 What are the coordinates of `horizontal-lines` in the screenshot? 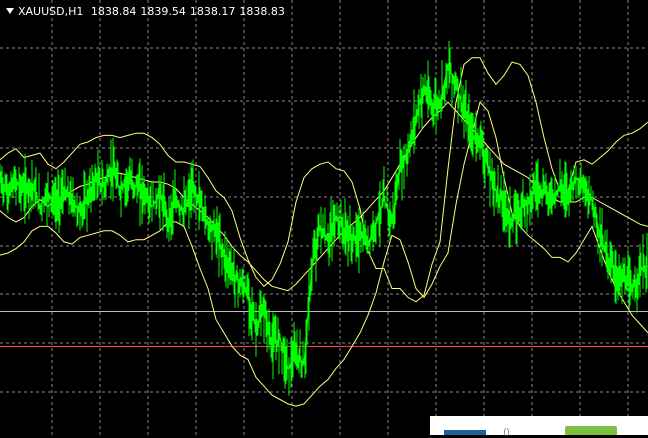 It's located at (324, 329).